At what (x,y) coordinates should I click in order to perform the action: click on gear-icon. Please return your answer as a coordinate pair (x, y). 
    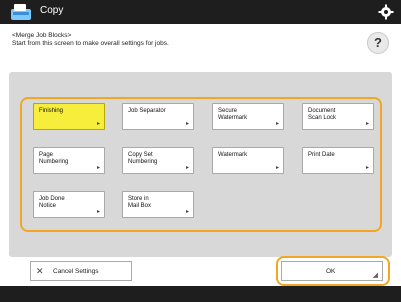
    Looking at the image, I should click on (386, 12).